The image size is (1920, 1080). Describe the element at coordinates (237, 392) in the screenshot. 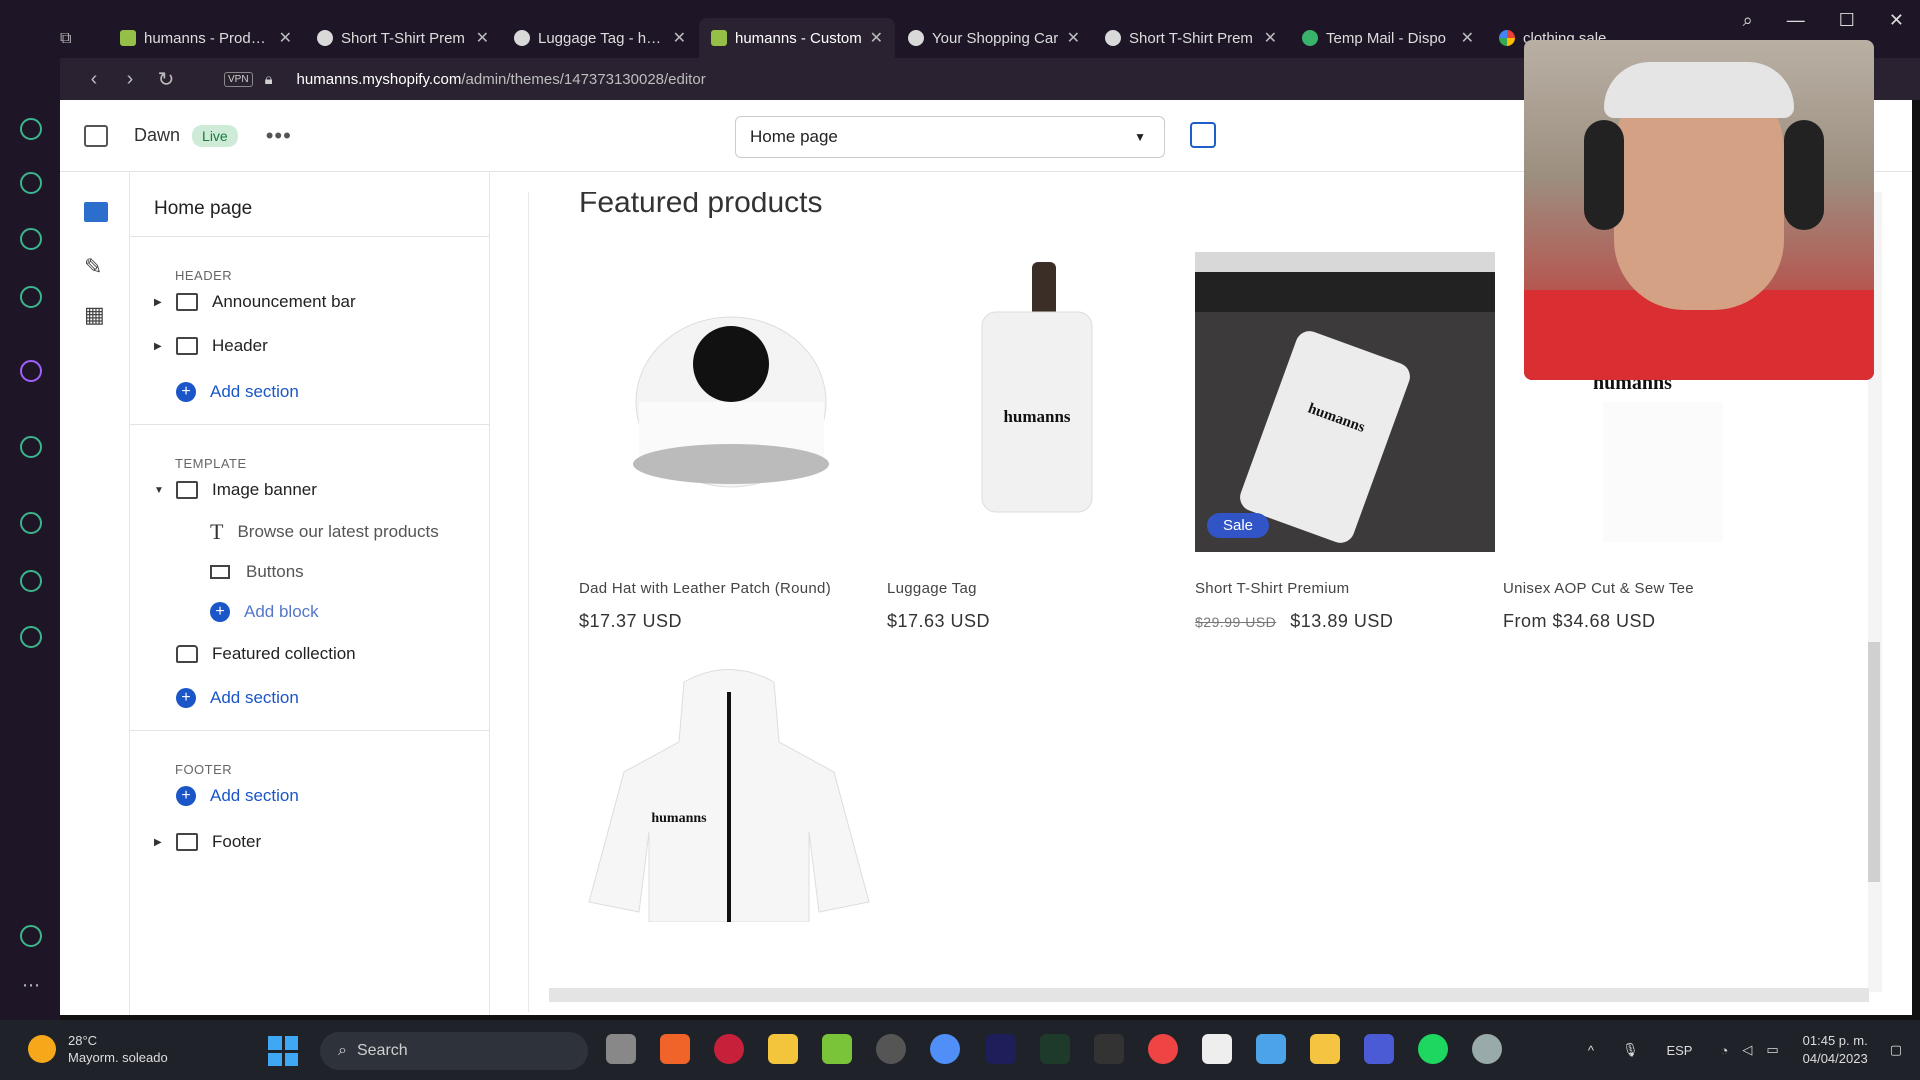

I see `add-section-header: + Add section` at that location.